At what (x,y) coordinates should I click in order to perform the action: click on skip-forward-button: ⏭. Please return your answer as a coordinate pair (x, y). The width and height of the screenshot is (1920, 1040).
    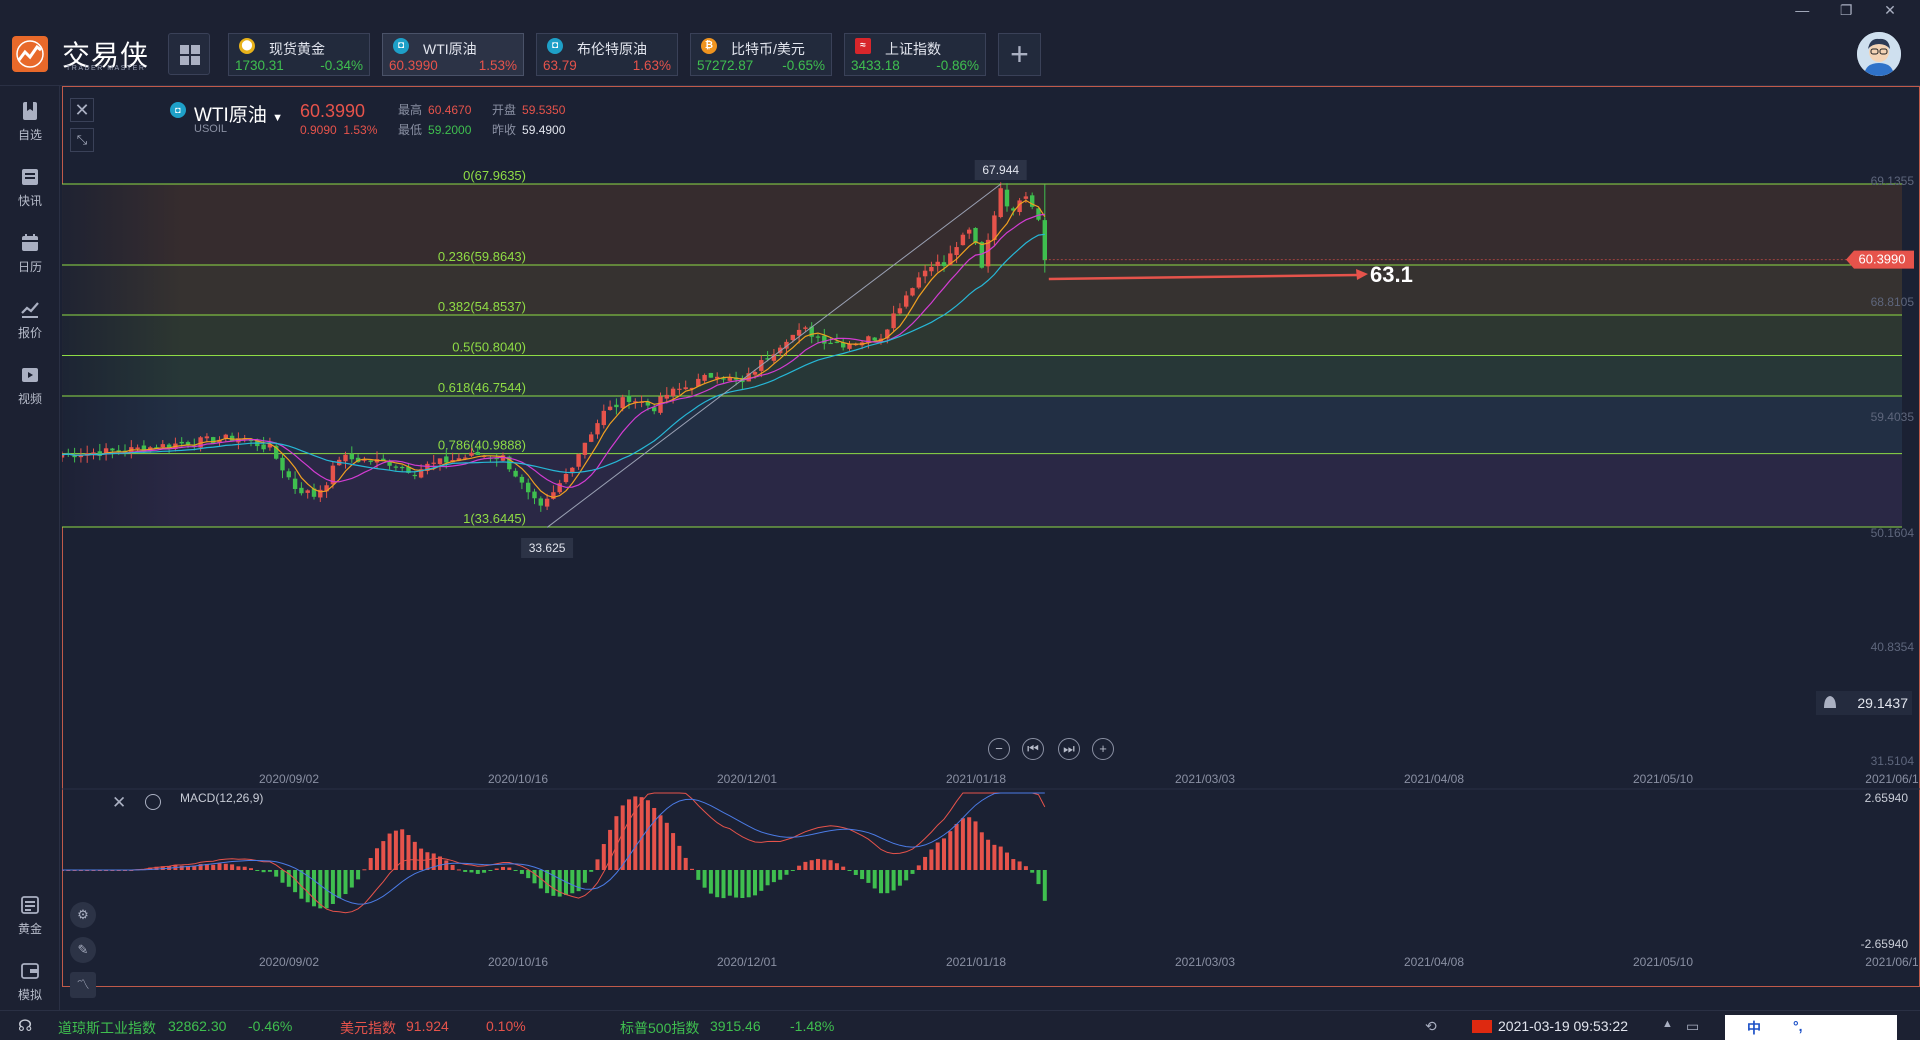
    Looking at the image, I should click on (1069, 749).